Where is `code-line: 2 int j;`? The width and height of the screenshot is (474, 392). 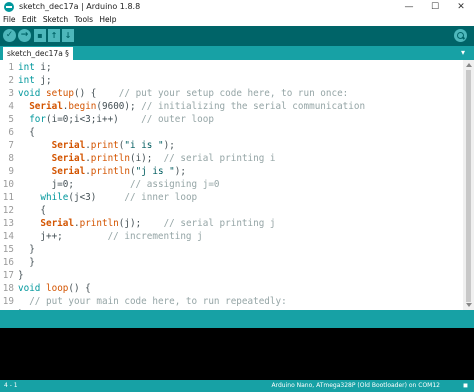 code-line: 2 int j; is located at coordinates (231, 80).